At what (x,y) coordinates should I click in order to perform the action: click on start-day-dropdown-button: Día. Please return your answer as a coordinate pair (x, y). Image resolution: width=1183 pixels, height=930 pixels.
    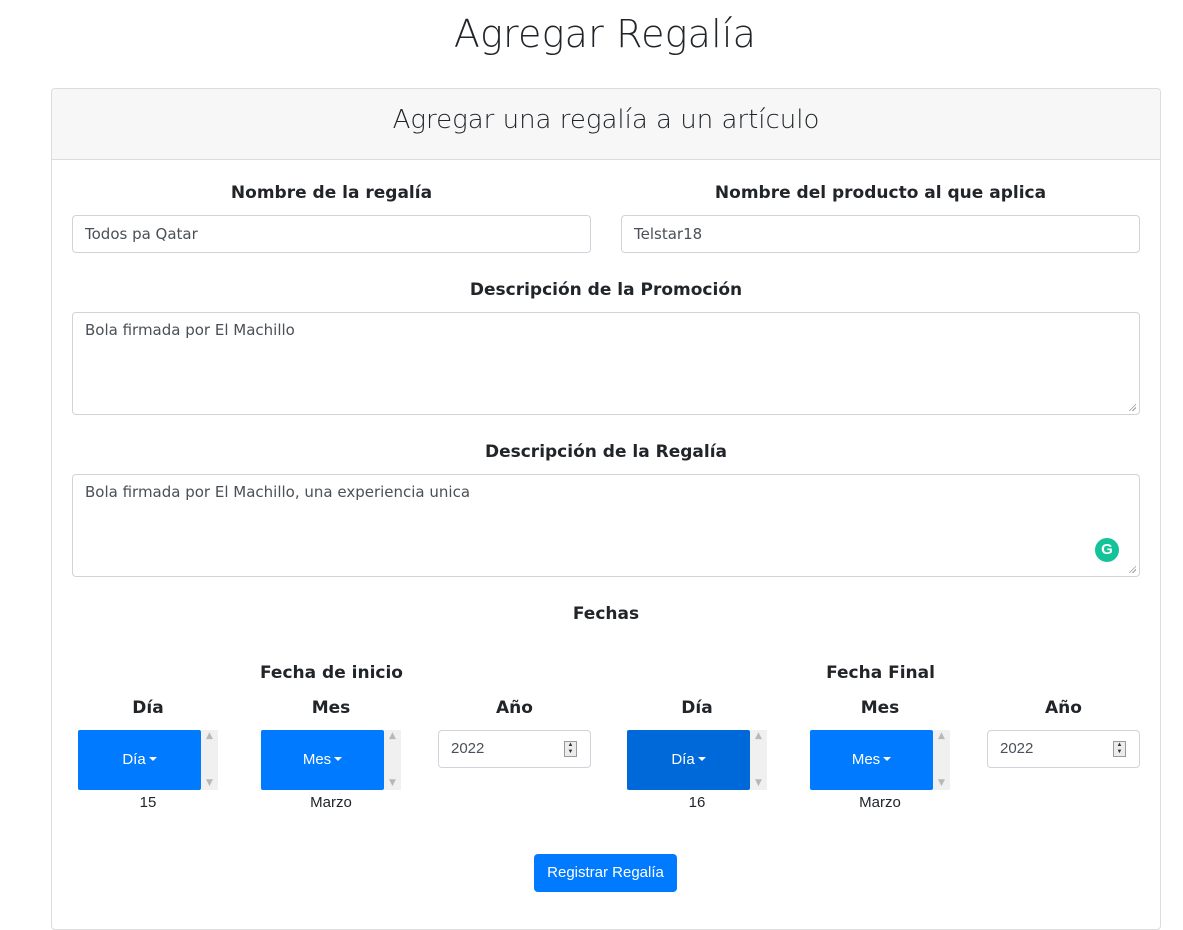
    Looking at the image, I should click on (139, 760).